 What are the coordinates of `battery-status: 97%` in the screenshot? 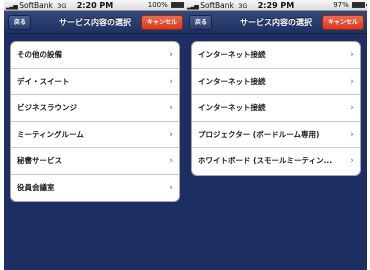 It's located at (350, 5).